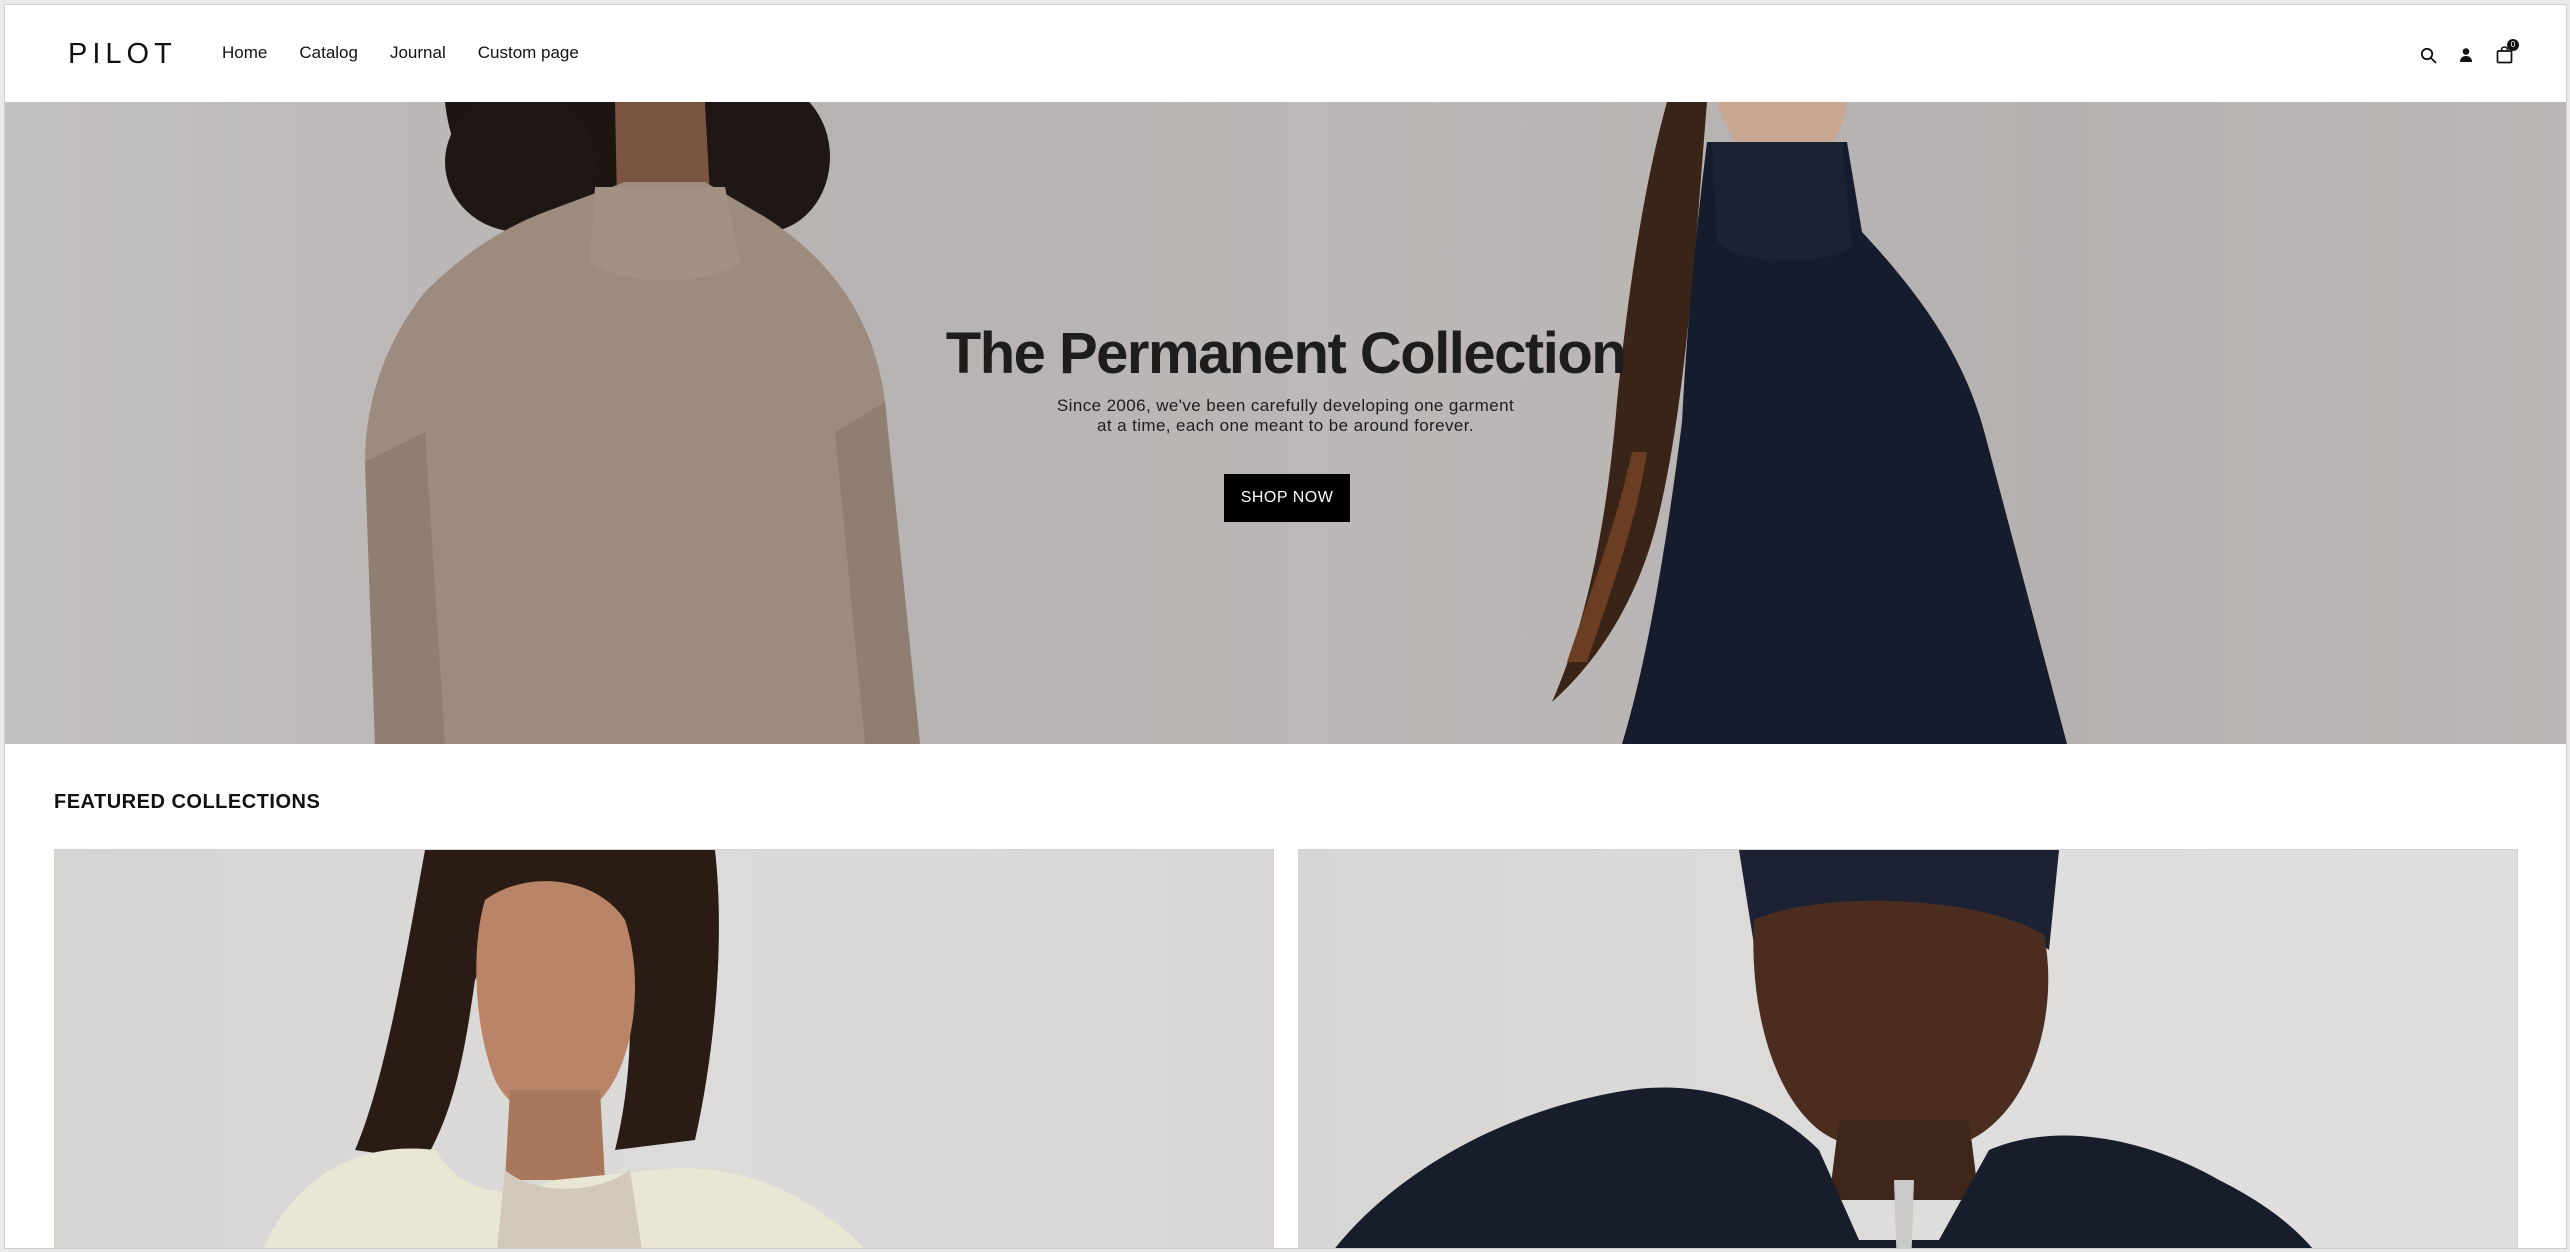 Image resolution: width=2570 pixels, height=1252 pixels. What do you see at coordinates (2506, 52) in the screenshot?
I see `cart-icon: 0` at bounding box center [2506, 52].